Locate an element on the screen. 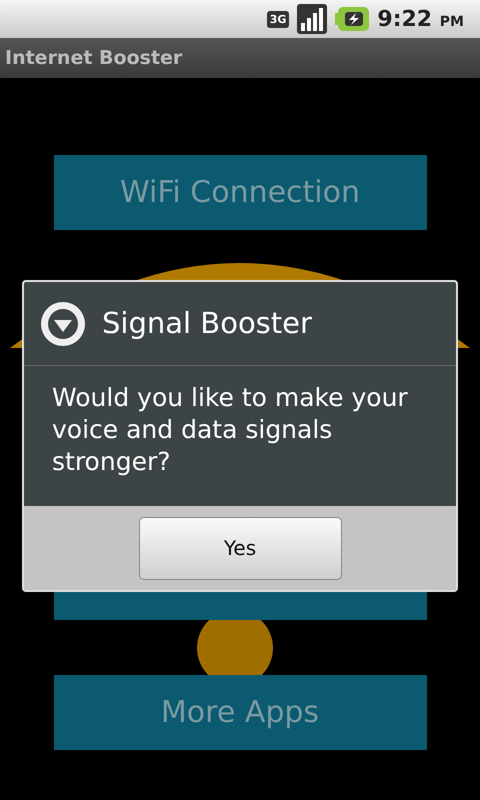  dialog-title: Signal Booster is located at coordinates (207, 323).